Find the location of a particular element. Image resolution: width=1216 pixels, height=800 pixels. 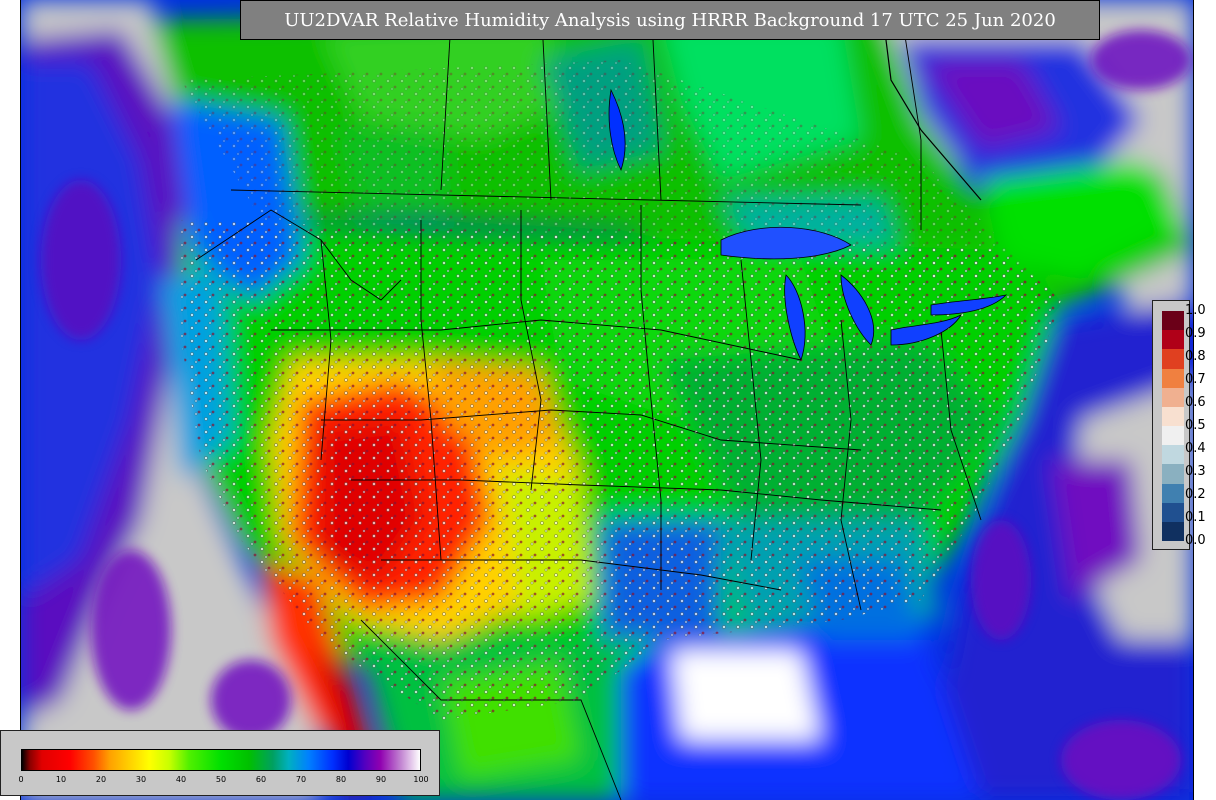

innovation-tick-label: 0.4 is located at coordinates (1195, 448).